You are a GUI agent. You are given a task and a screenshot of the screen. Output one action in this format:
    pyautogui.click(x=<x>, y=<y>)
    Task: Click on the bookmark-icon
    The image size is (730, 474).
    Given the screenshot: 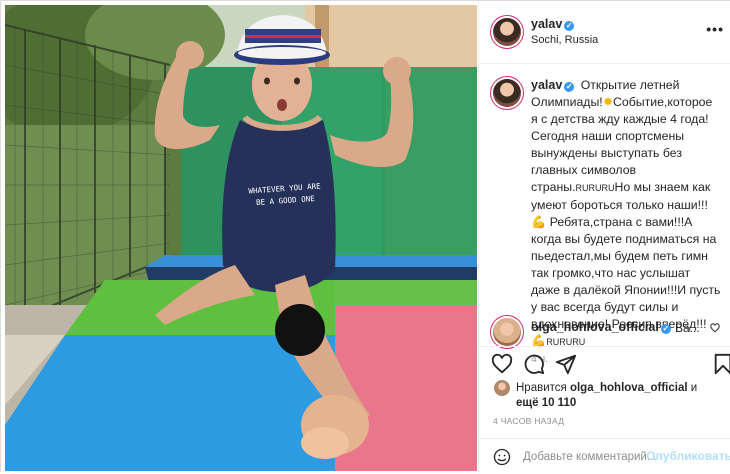 What is the action you would take?
    pyautogui.click(x=721, y=364)
    